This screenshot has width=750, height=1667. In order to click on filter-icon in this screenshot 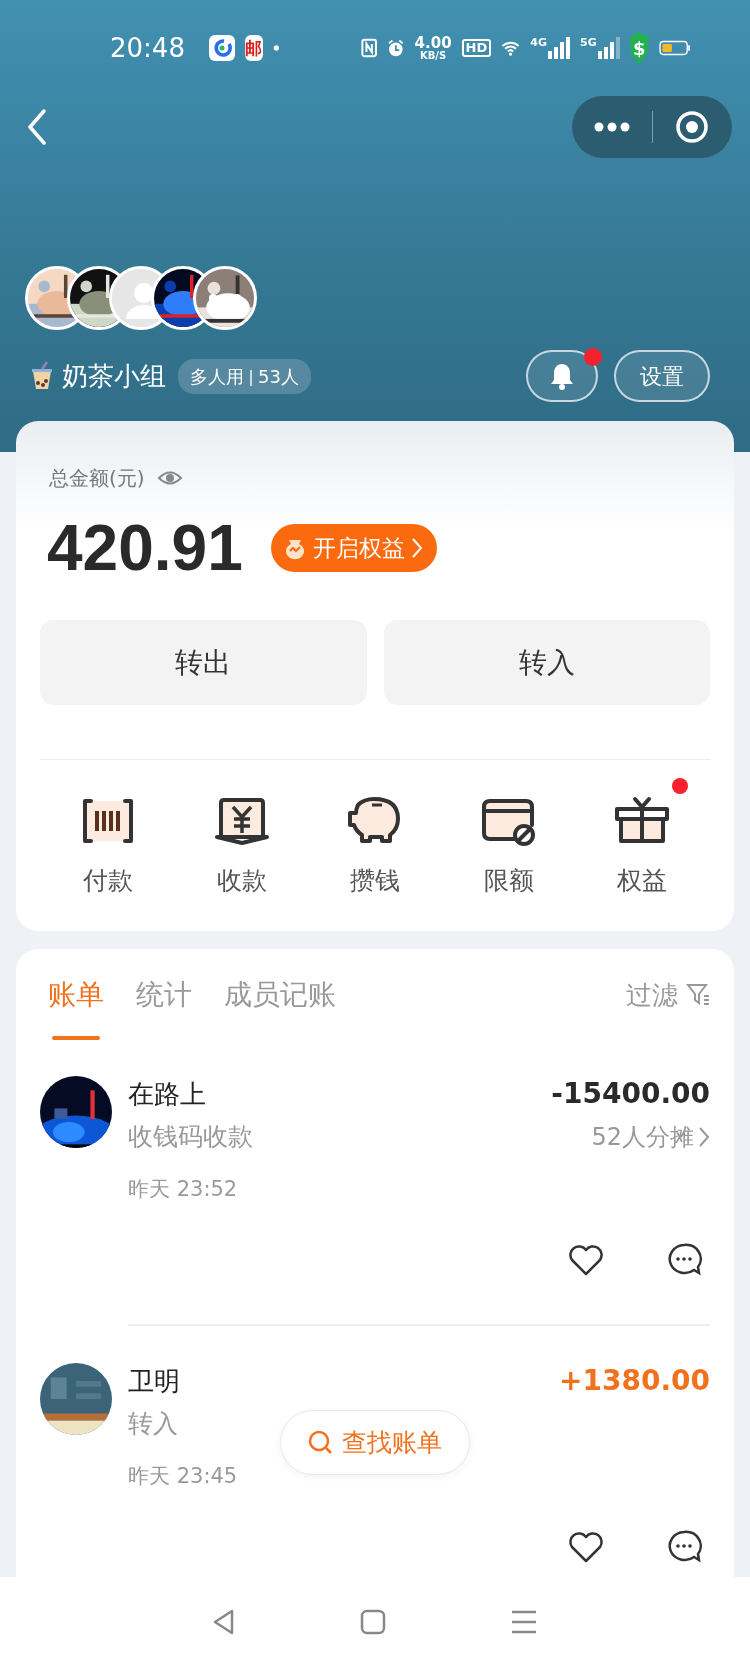, I will do `click(698, 995)`.